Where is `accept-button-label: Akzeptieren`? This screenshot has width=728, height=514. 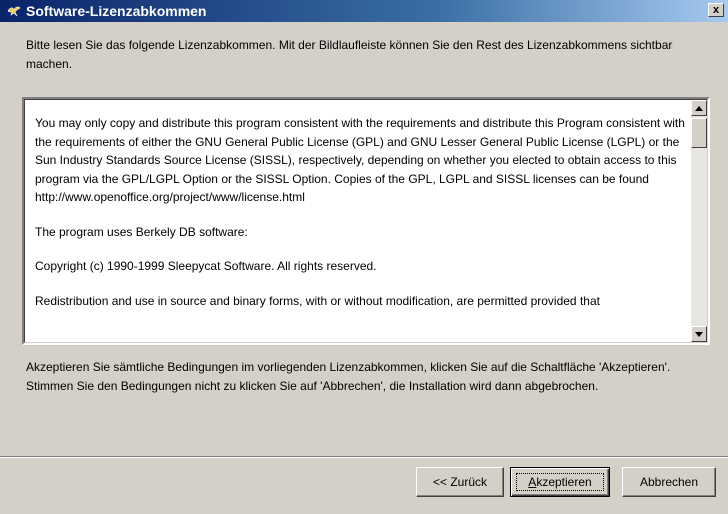
accept-button-label: Akzeptieren is located at coordinates (560, 482).